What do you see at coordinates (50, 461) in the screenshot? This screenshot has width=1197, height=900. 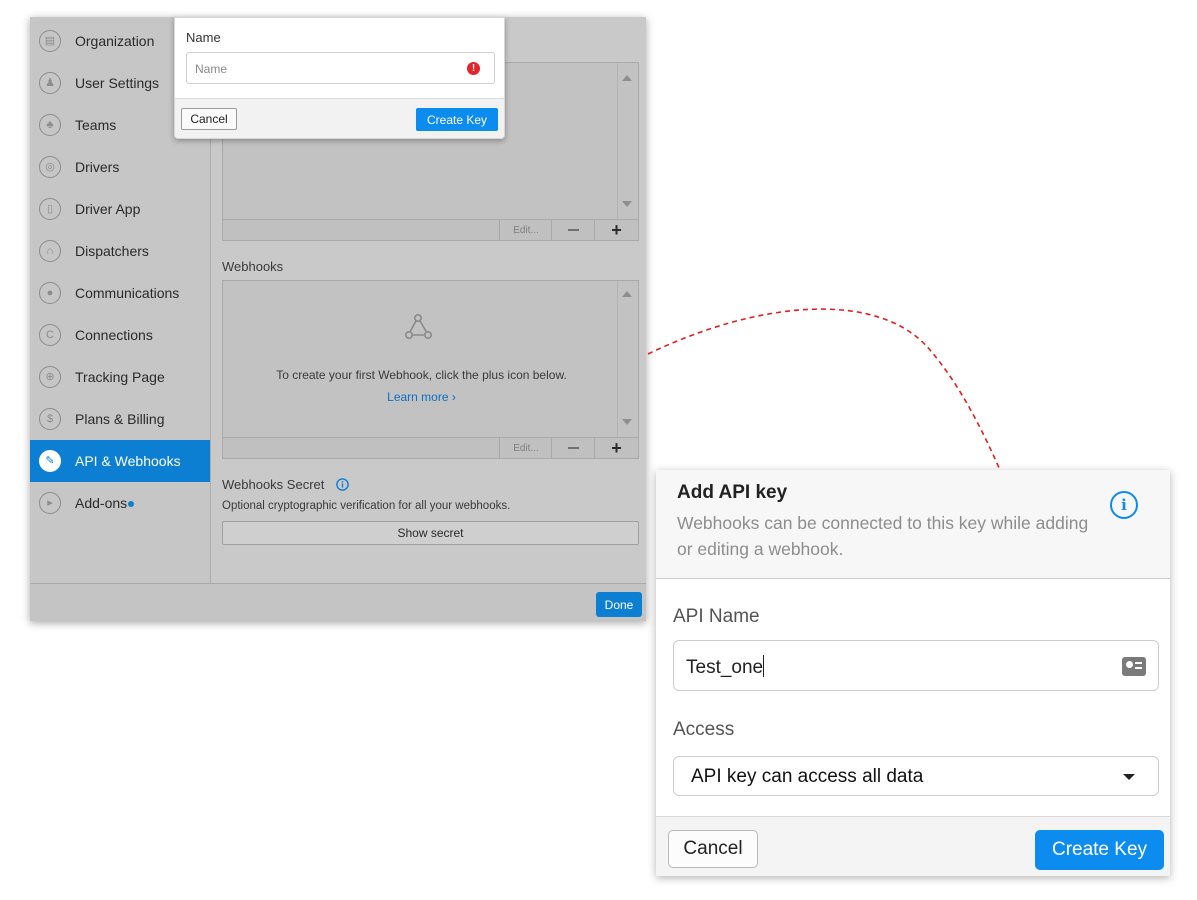 I see `wrench-icon: ✎` at bounding box center [50, 461].